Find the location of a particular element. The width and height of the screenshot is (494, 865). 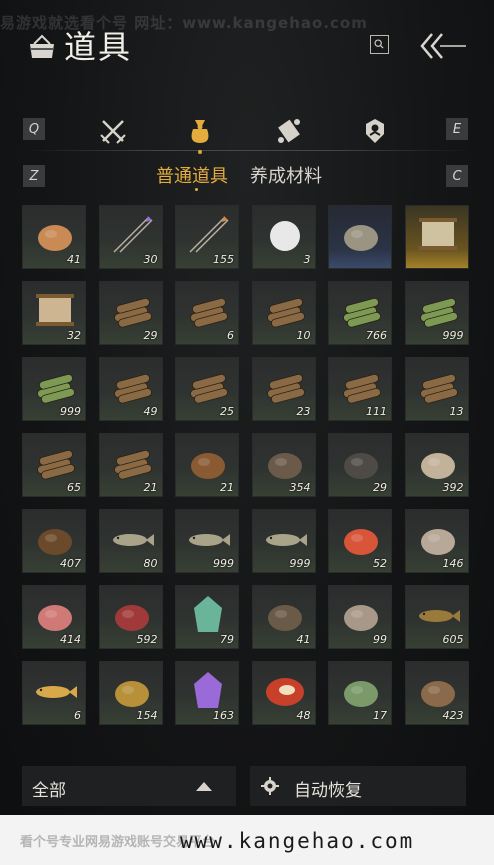

tab-tokens is located at coordinates (375, 131).